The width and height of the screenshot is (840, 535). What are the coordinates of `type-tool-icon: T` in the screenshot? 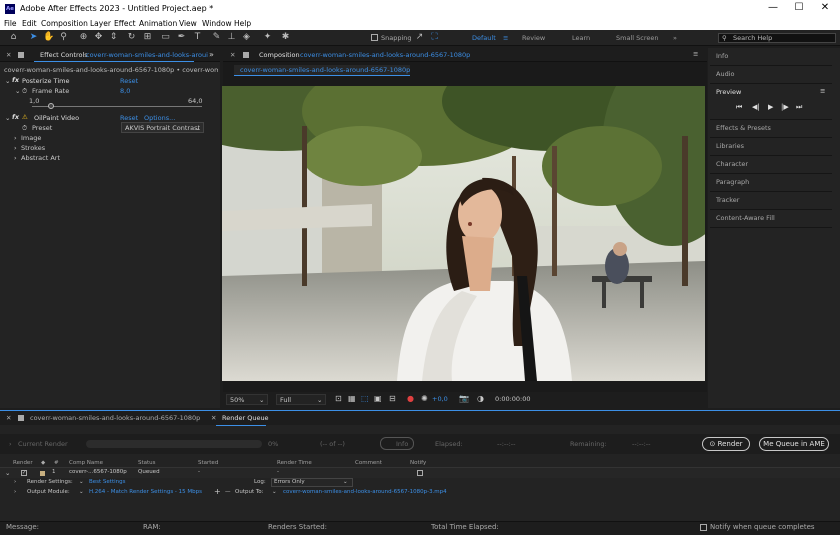 It's located at (197, 37).